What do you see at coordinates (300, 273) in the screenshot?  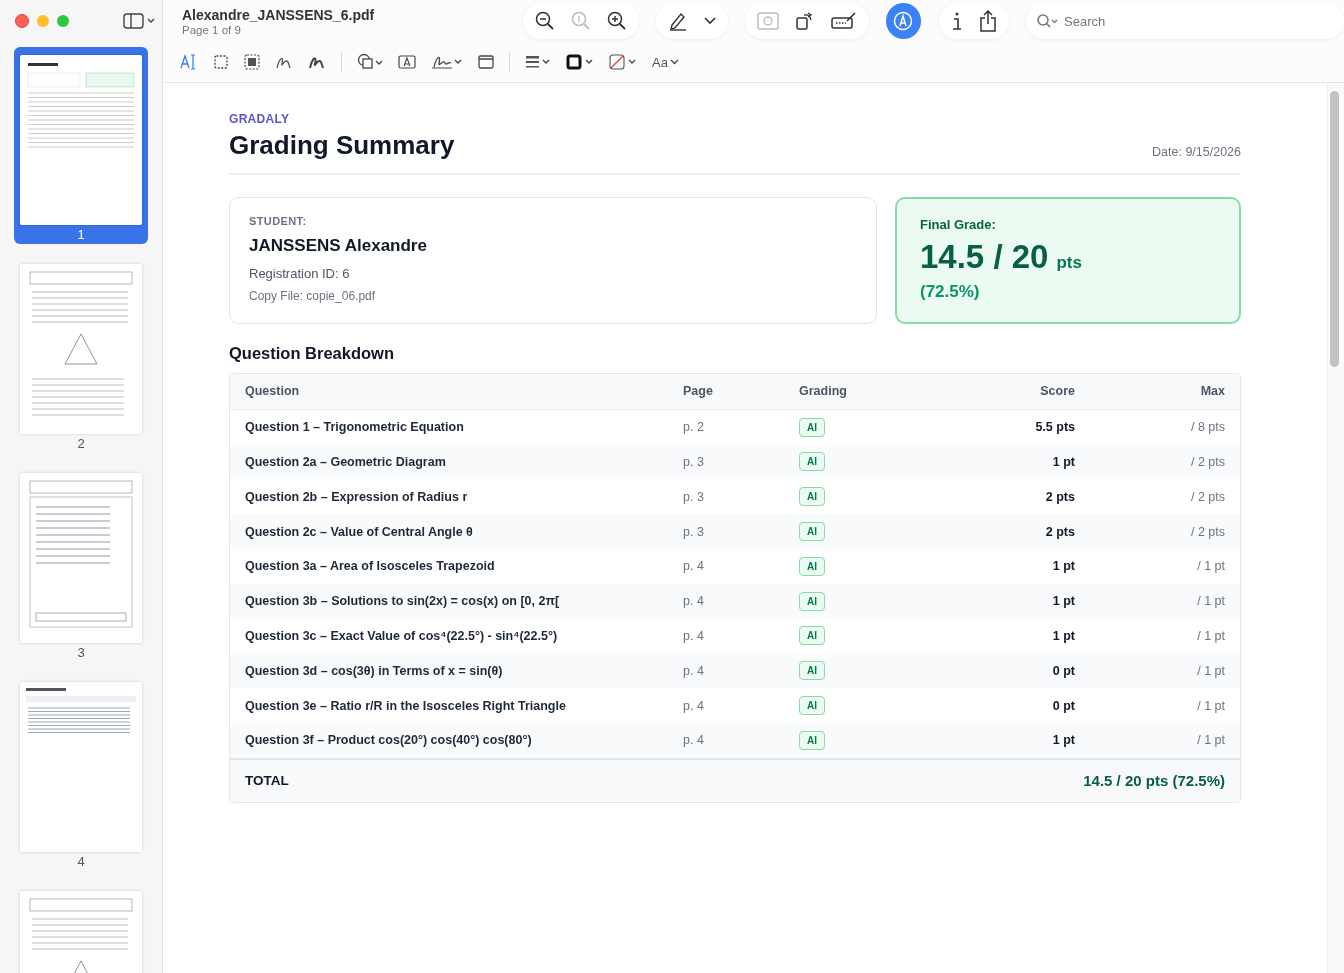 I see `registration-id: Registration ID: 6` at bounding box center [300, 273].